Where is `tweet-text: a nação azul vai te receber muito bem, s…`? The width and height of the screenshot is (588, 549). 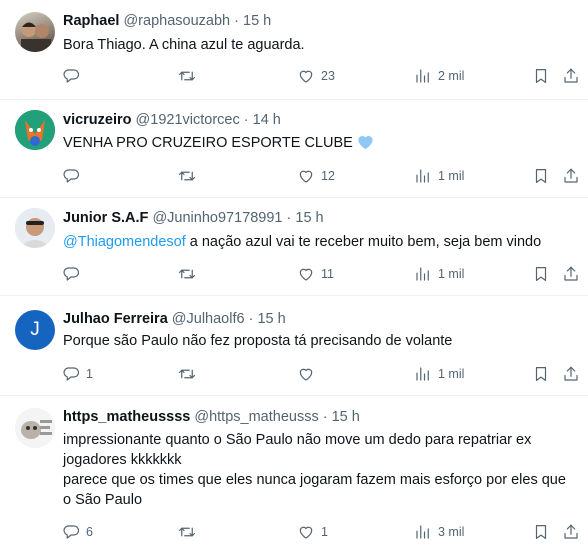
tweet-text: a nação azul vai te receber muito bem, s… is located at coordinates (363, 242).